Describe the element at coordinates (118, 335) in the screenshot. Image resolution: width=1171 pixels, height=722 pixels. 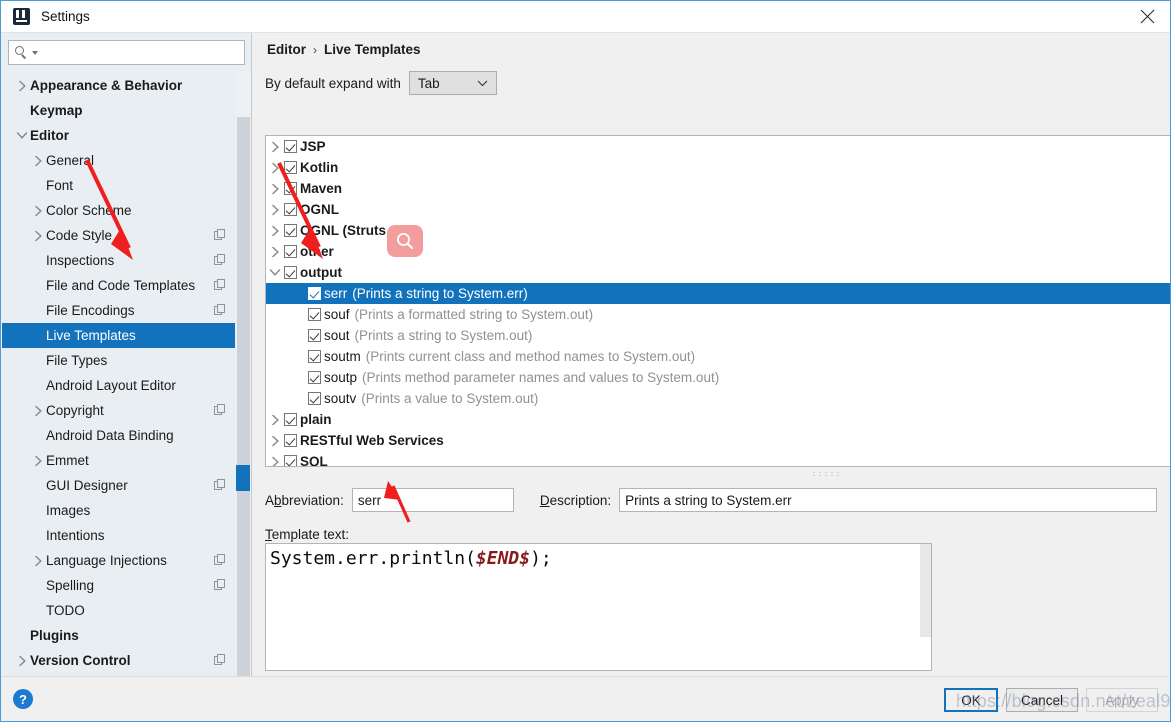
I see `sidebar-item-live-templates: Live Templates` at that location.